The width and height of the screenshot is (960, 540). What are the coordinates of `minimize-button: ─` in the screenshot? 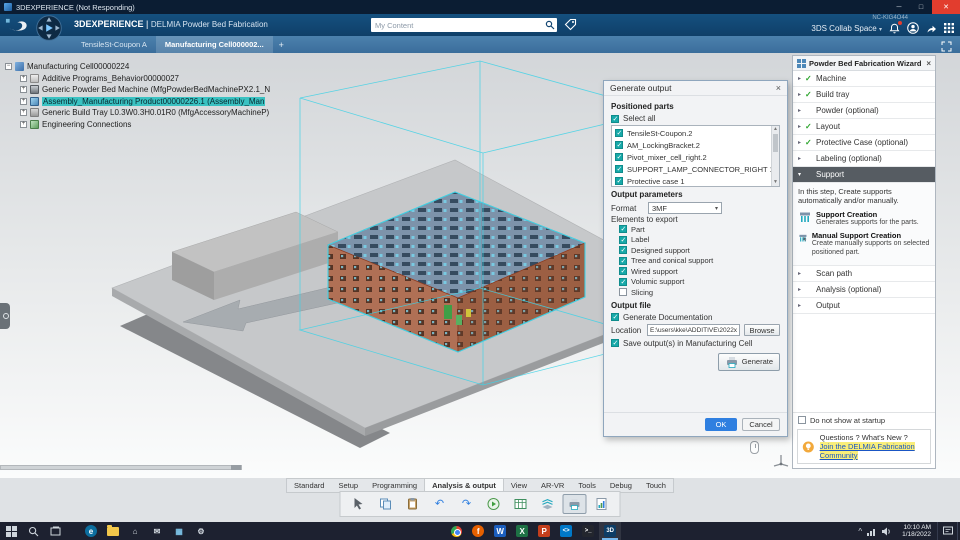 It's located at (899, 7).